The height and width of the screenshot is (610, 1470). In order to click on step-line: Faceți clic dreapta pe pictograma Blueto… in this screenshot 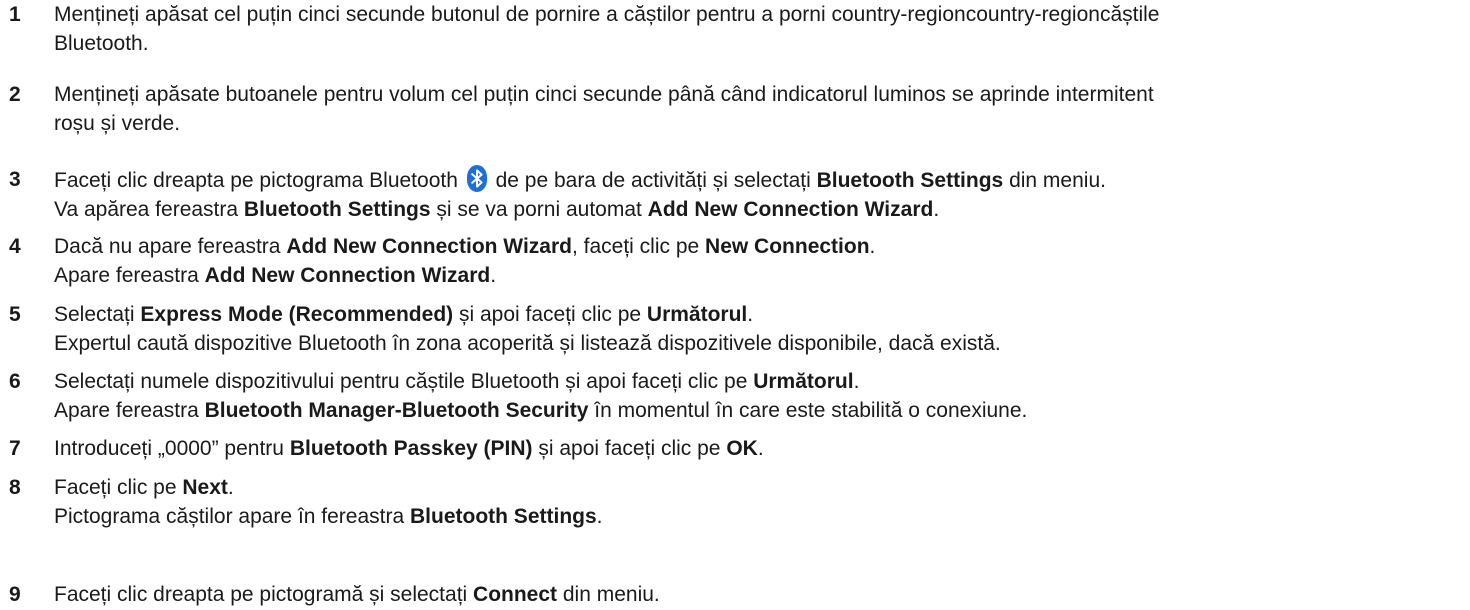, I will do `click(760, 180)`.